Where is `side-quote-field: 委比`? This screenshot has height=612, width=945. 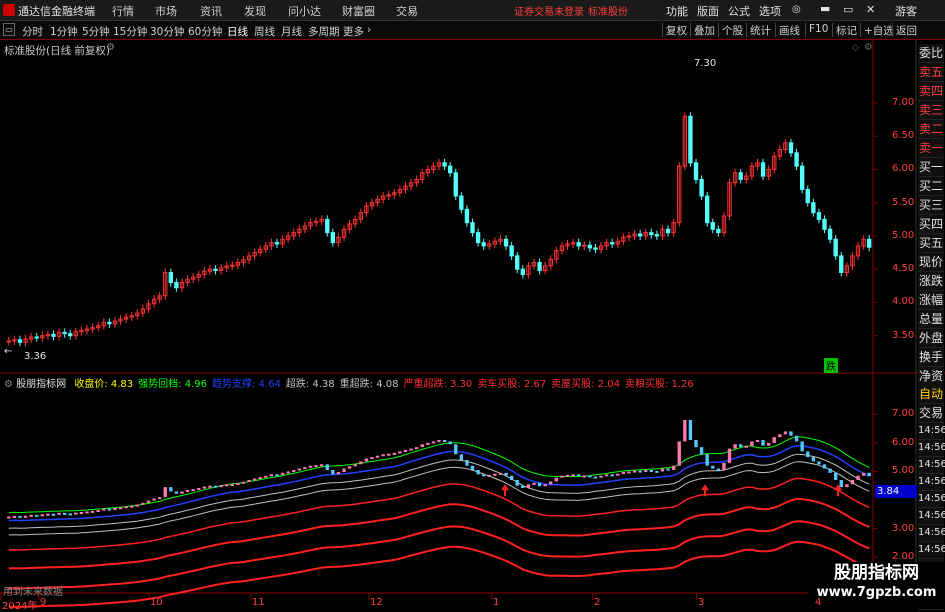
side-quote-field: 委比 is located at coordinates (931, 53).